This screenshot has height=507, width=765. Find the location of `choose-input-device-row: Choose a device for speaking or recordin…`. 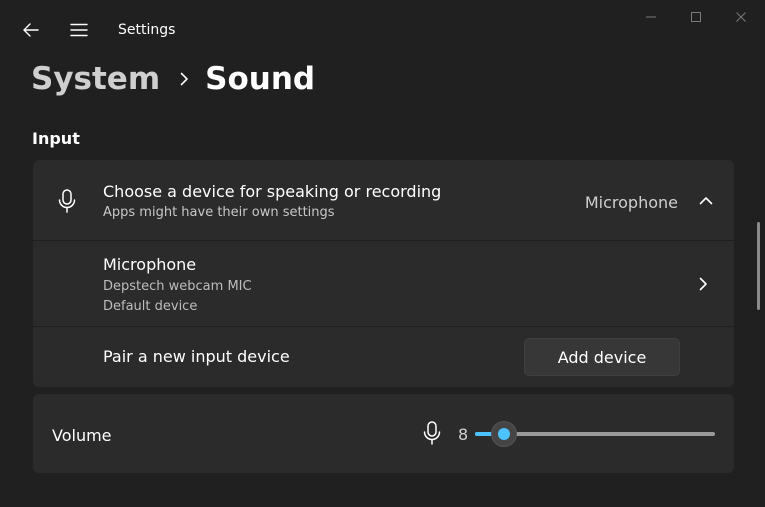

choose-input-device-row: Choose a device for speaking or recordin… is located at coordinates (383, 200).